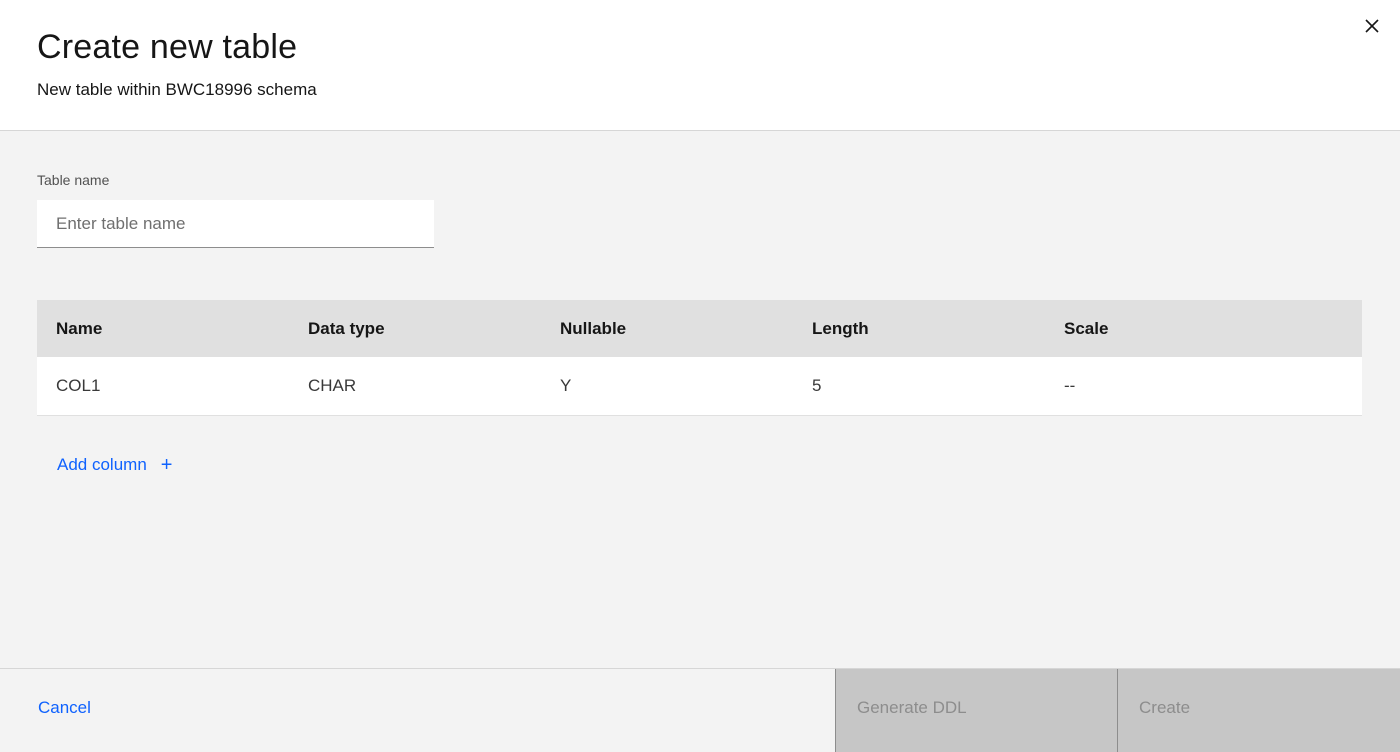  I want to click on column-header-length: Length, so click(840, 328).